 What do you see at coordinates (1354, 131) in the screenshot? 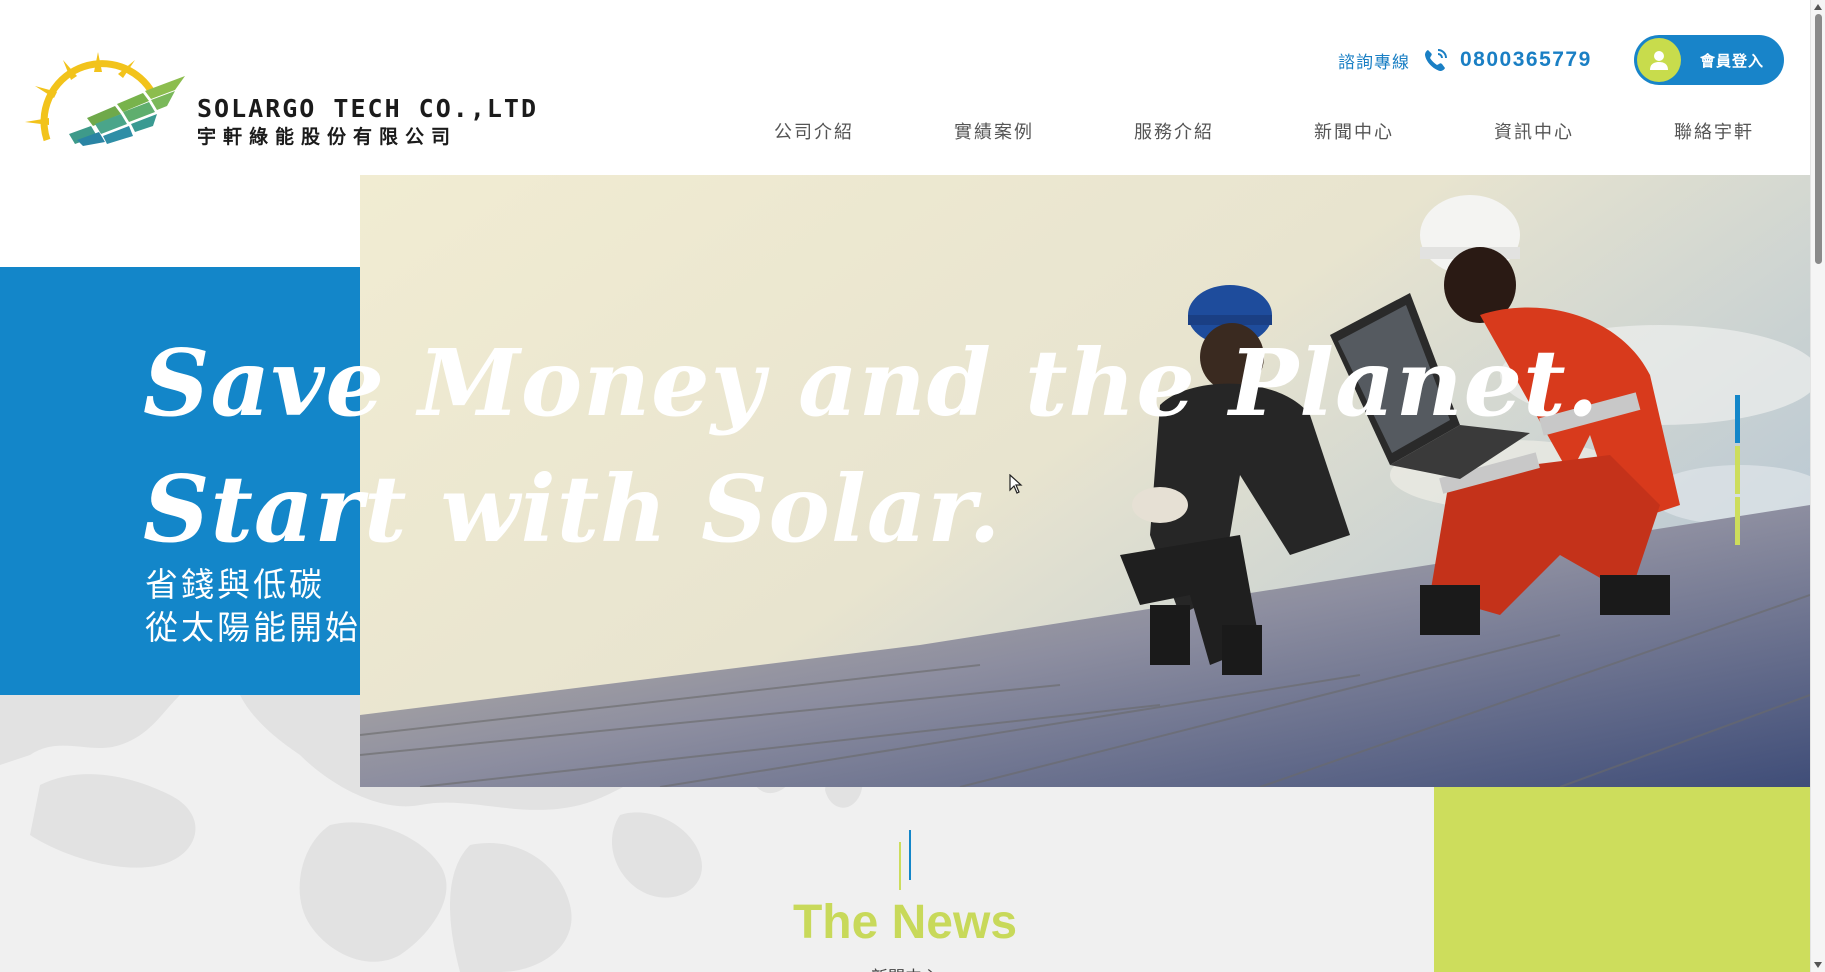
I see `nav-news-center: 新聞中心` at bounding box center [1354, 131].